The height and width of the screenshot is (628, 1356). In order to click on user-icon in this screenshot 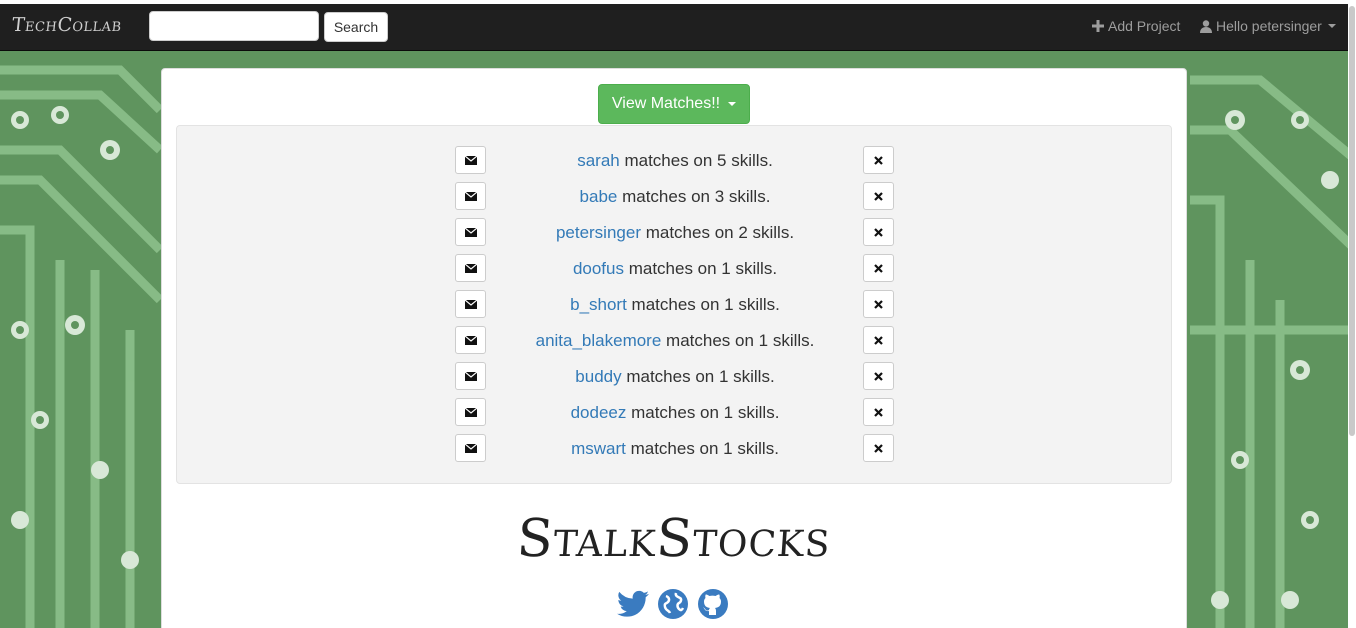, I will do `click(1206, 26)`.